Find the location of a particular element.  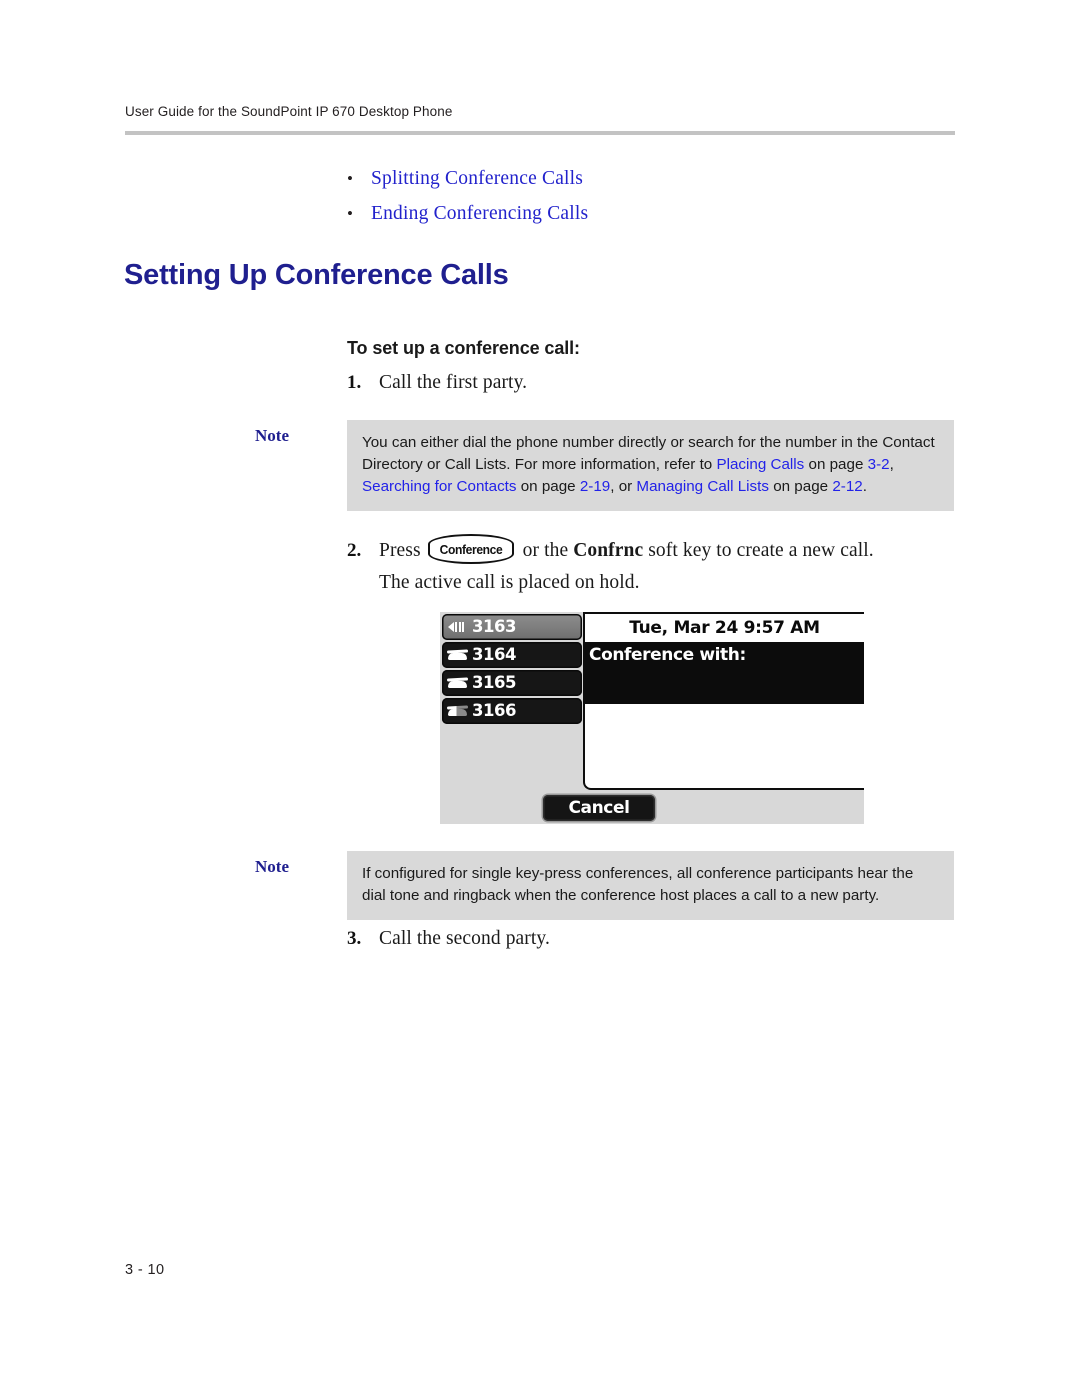

softkey-label: Cancel is located at coordinates (599, 808).